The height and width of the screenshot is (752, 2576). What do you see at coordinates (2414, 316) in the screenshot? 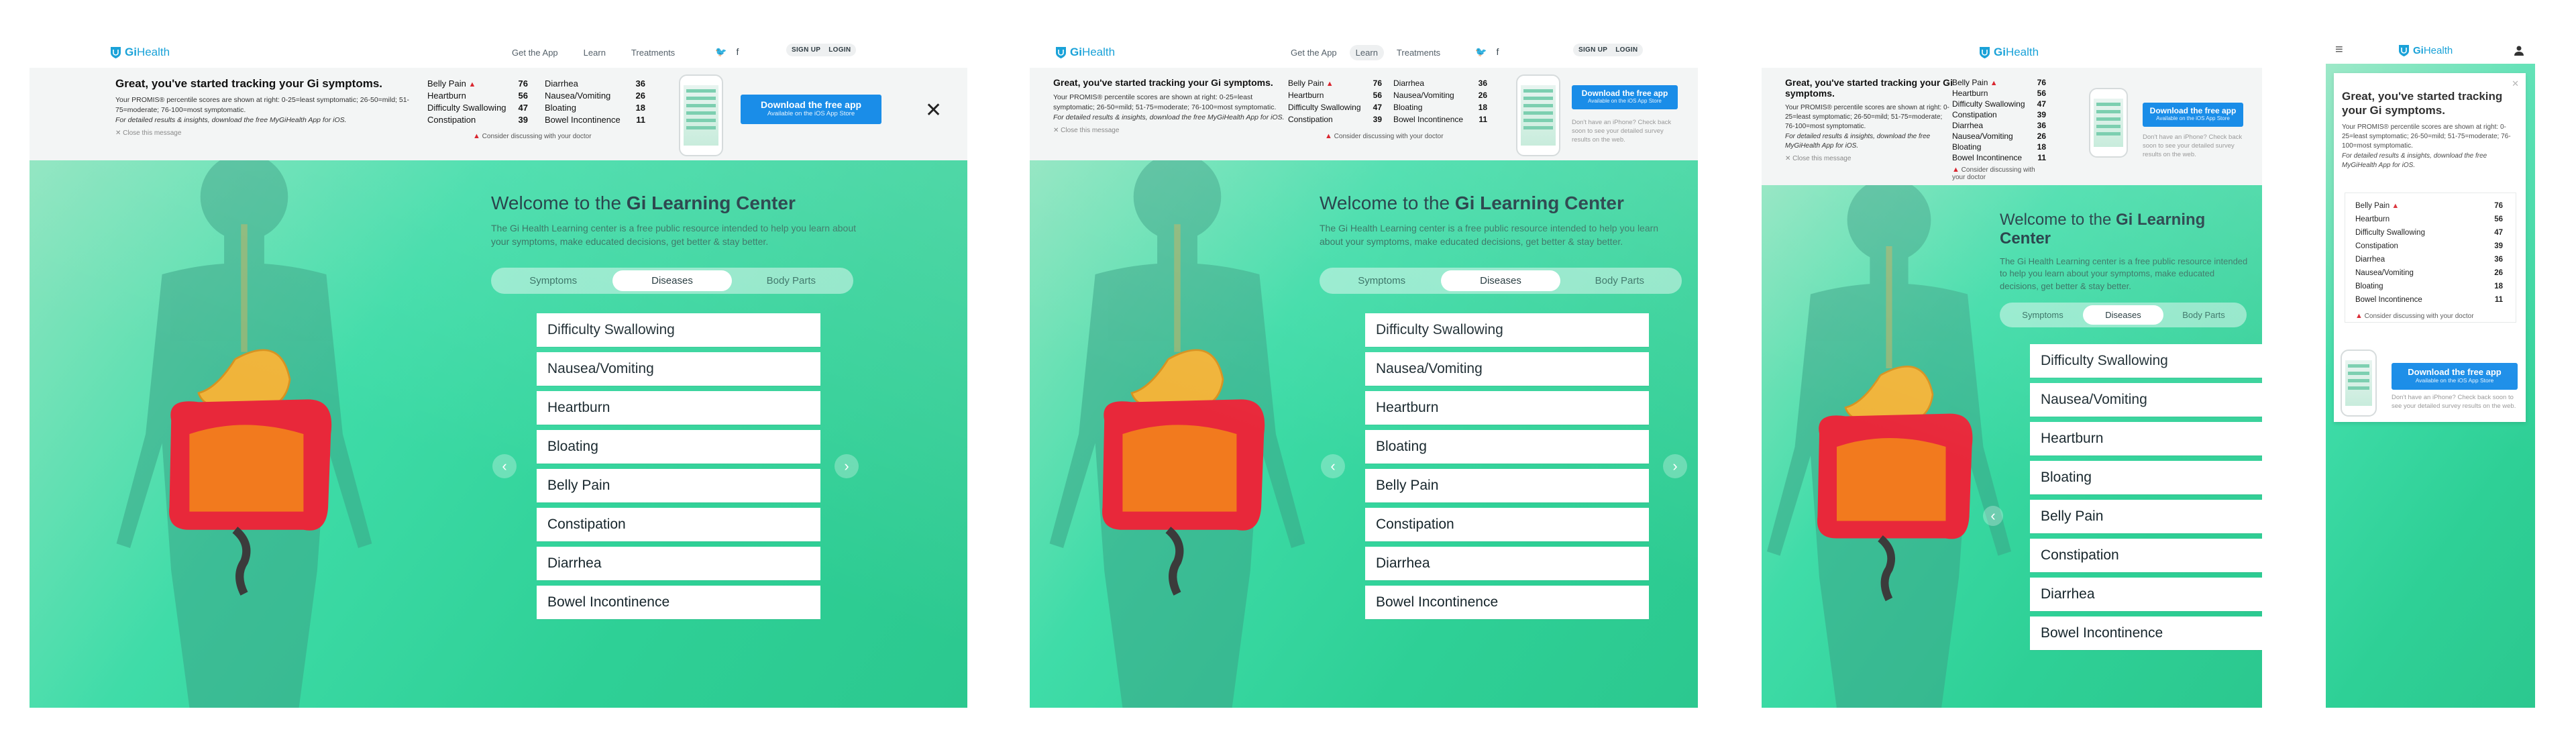
I see `consider-doctor-note: ▲ Consider discussing with your doctor` at bounding box center [2414, 316].